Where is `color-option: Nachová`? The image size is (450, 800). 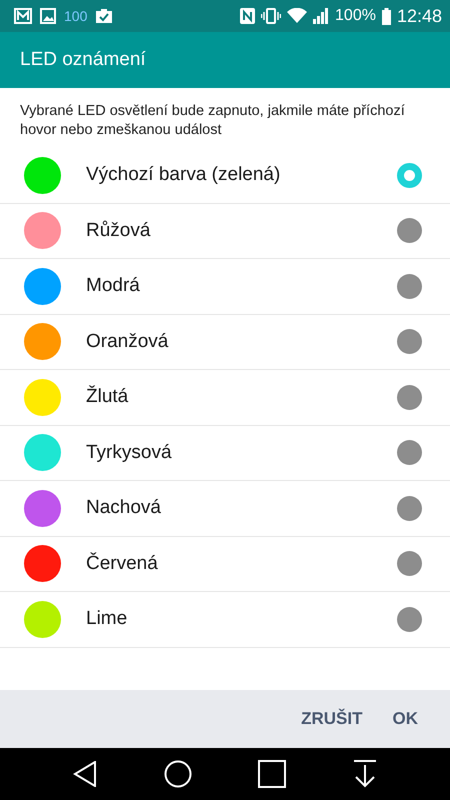 color-option: Nachová is located at coordinates (225, 508).